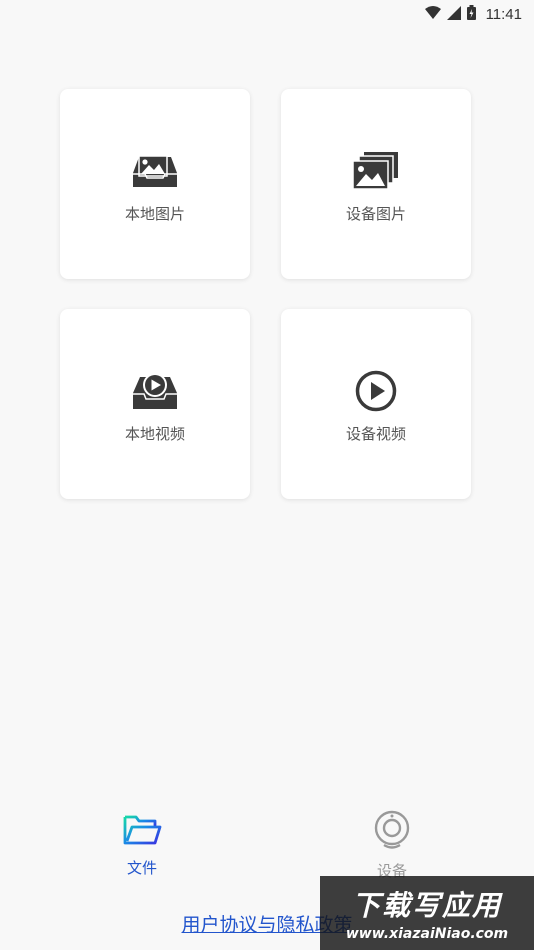 Image resolution: width=534 pixels, height=950 pixels. Describe the element at coordinates (142, 832) in the screenshot. I see `folder-icon` at that location.